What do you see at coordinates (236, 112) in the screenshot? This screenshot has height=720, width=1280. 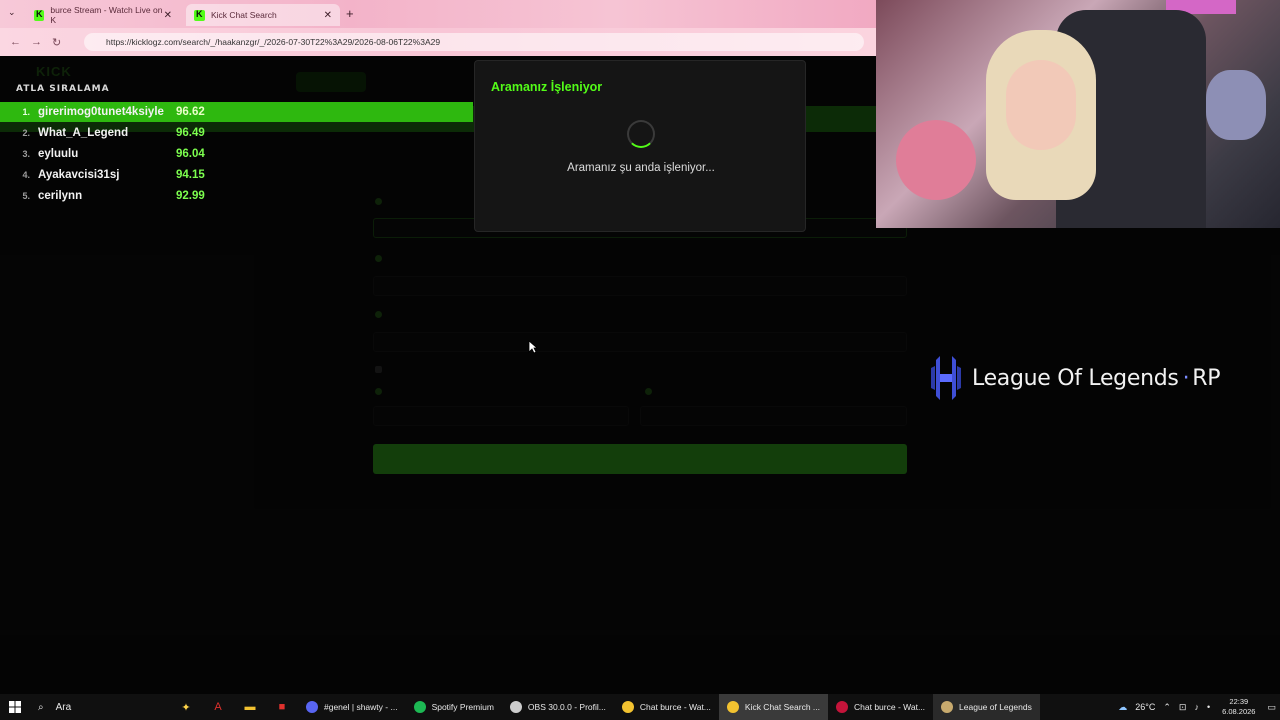 I see `leaderboard-row: 1. girerimog0tunet4ksiyle 96.62` at bounding box center [236, 112].